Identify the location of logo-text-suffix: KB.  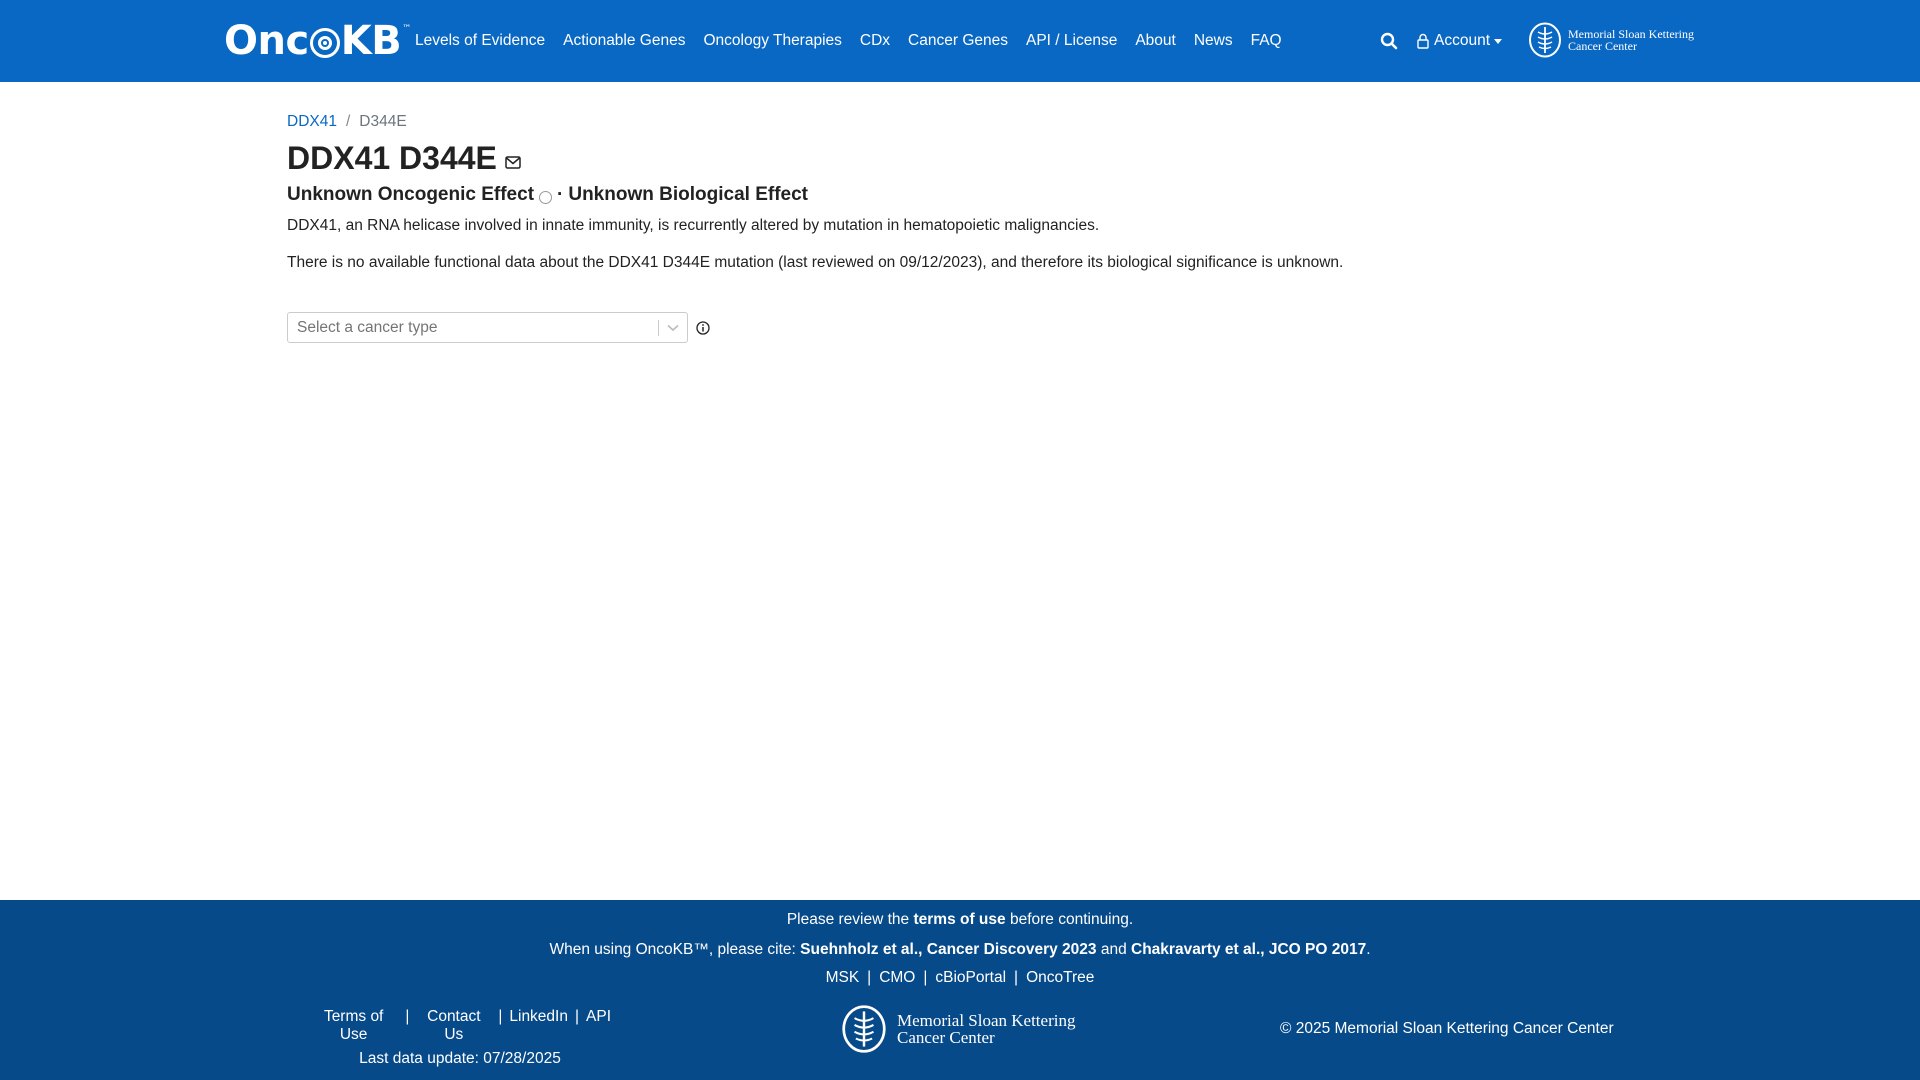
(371, 41).